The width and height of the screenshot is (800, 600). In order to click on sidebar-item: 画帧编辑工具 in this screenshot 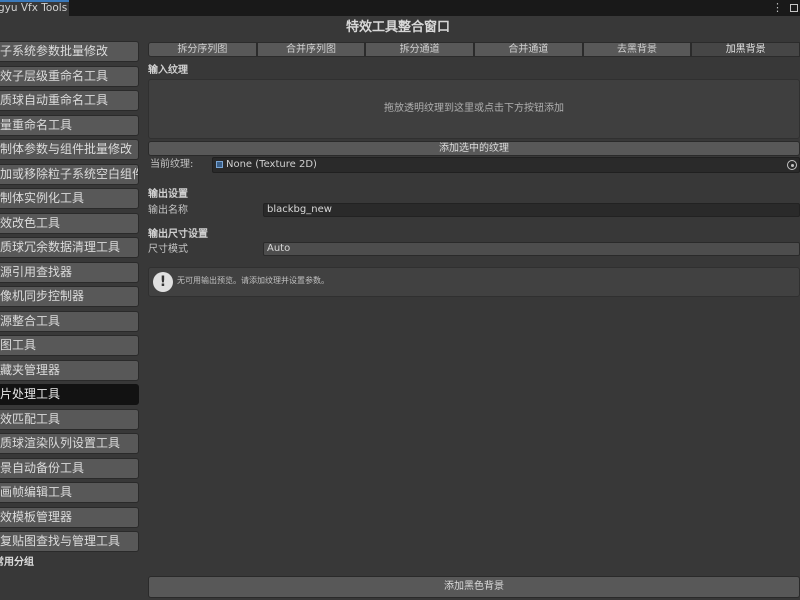, I will do `click(69, 492)`.